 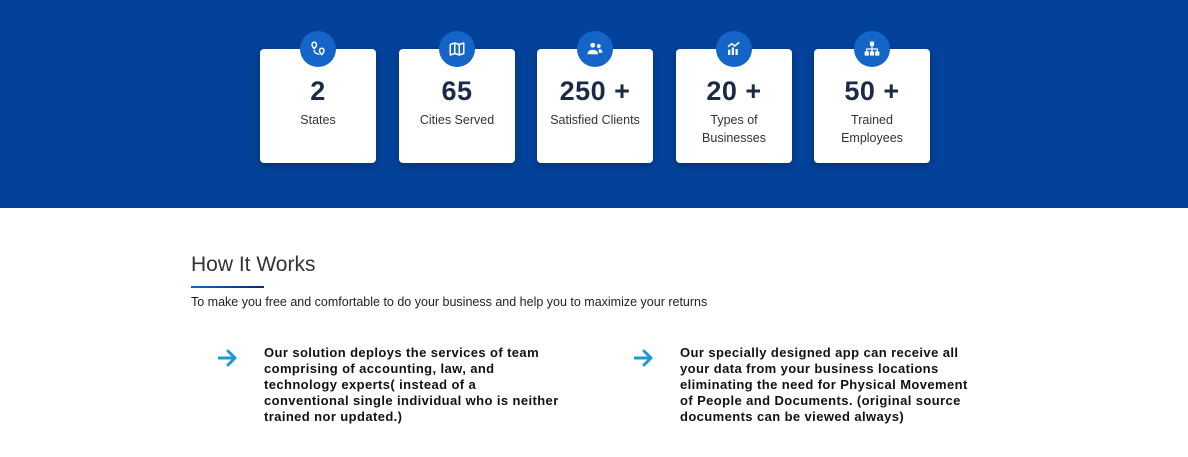 I want to click on stat-card-cities: 65 Cities Served, so click(x=457, y=97).